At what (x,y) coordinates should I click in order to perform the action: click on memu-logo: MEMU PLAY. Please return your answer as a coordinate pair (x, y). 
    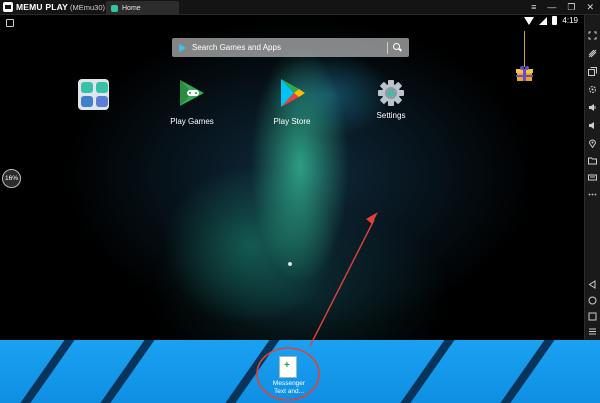
    Looking at the image, I should click on (35, 7).